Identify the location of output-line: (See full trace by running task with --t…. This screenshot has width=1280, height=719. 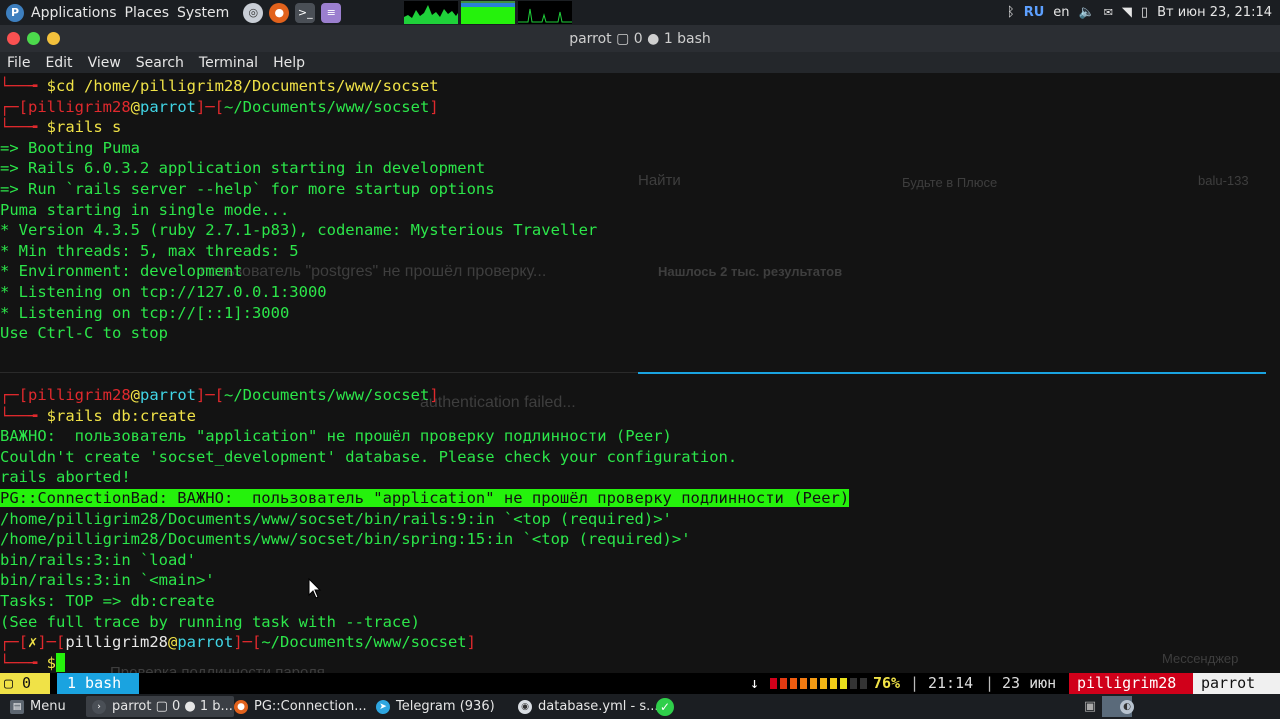
(210, 621).